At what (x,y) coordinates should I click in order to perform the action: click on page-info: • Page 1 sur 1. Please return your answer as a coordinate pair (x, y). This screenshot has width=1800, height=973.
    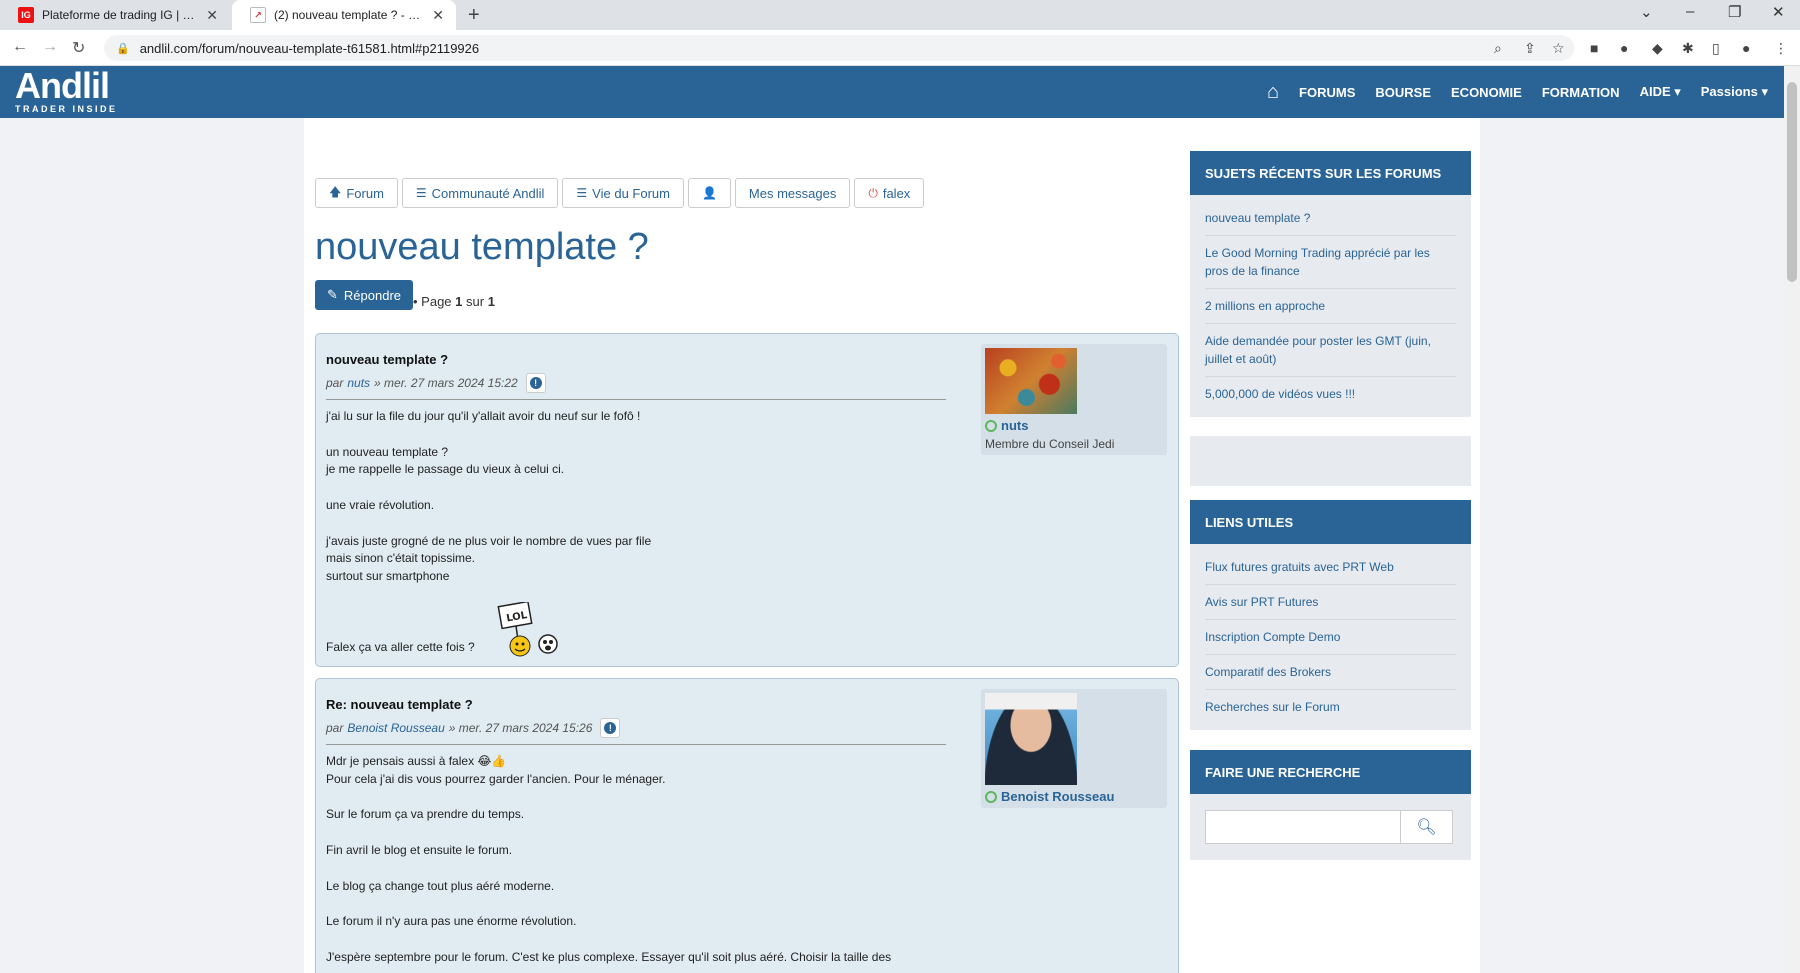
    Looking at the image, I should click on (454, 301).